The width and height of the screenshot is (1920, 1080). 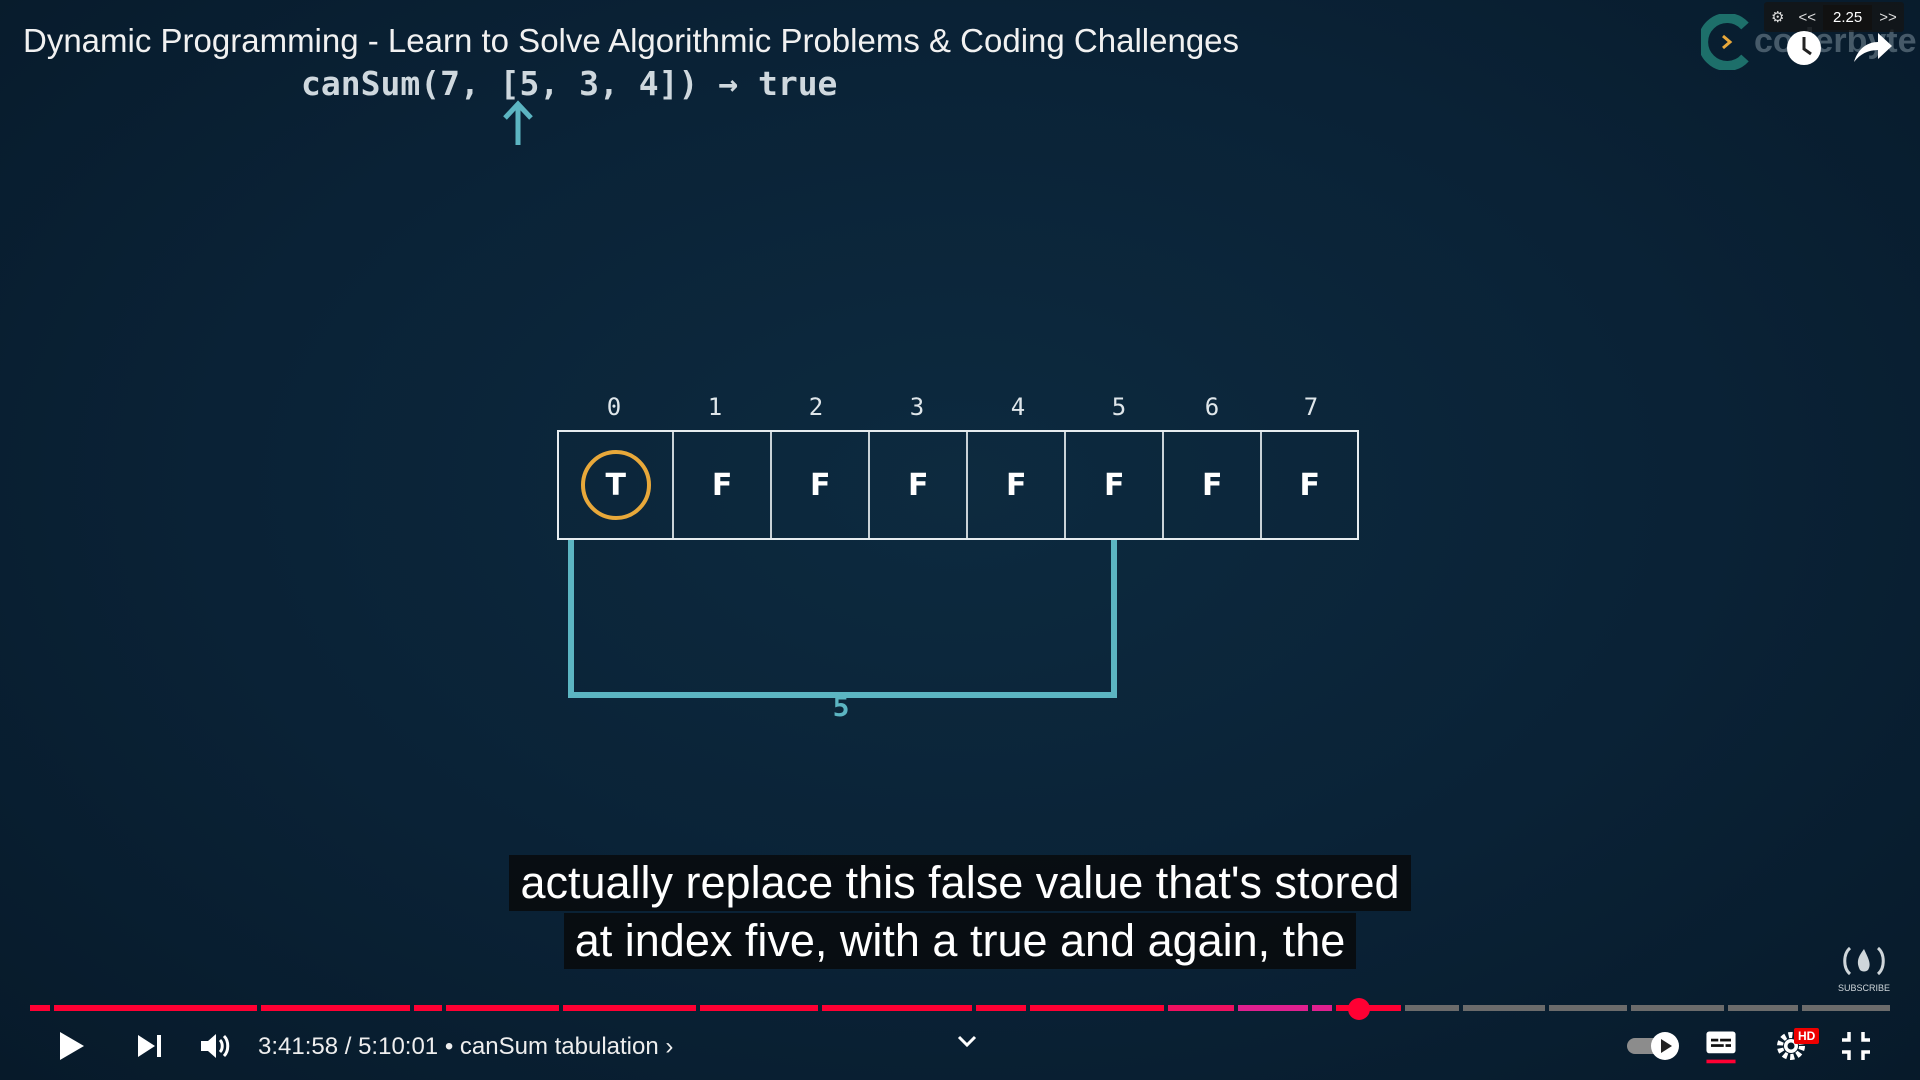 What do you see at coordinates (150, 1046) in the screenshot?
I see `next-icon` at bounding box center [150, 1046].